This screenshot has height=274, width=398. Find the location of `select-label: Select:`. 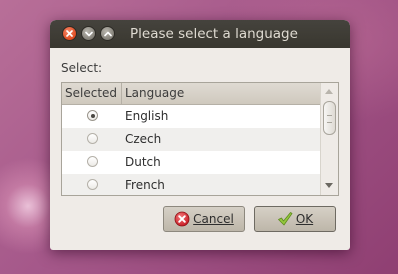

select-label: Select: is located at coordinates (82, 68).